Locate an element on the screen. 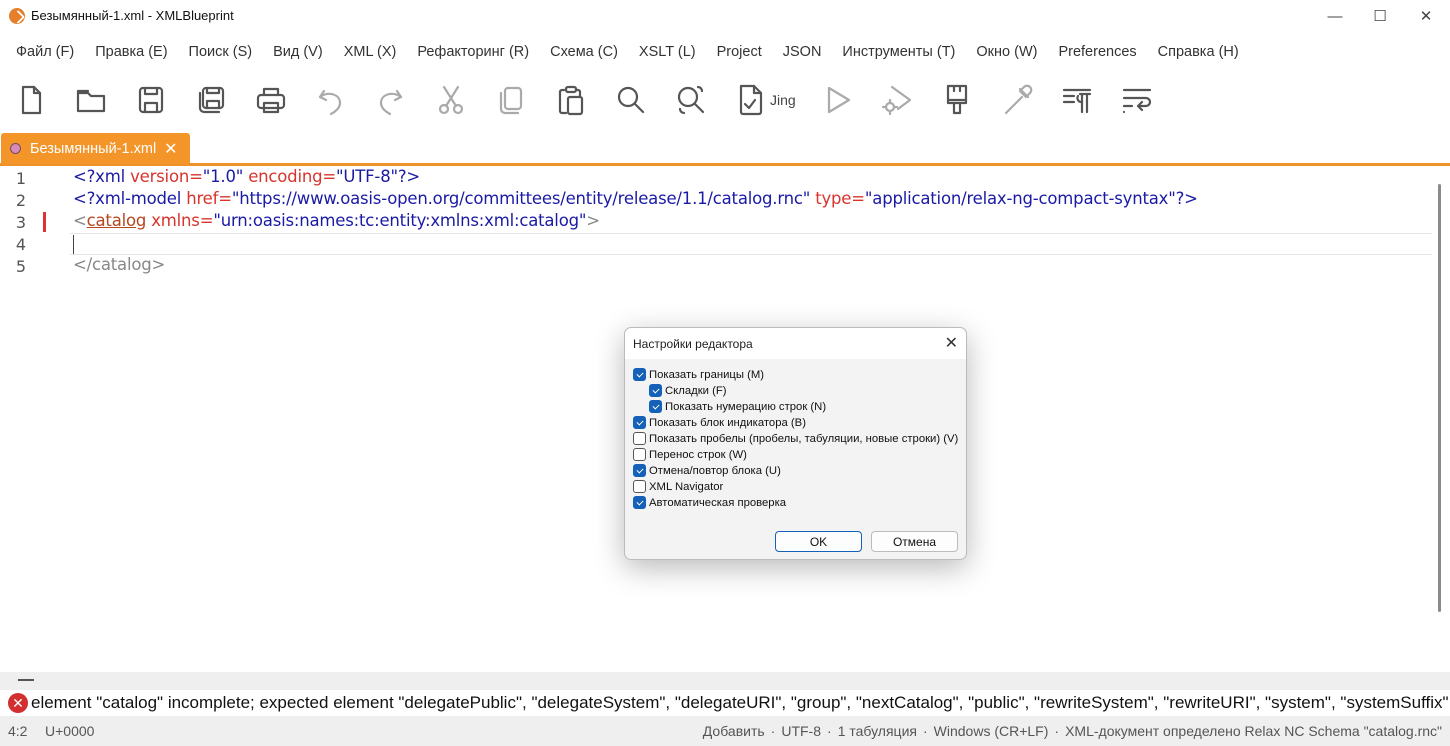 The width and height of the screenshot is (1450, 746). cut-icon is located at coordinates (451, 100).